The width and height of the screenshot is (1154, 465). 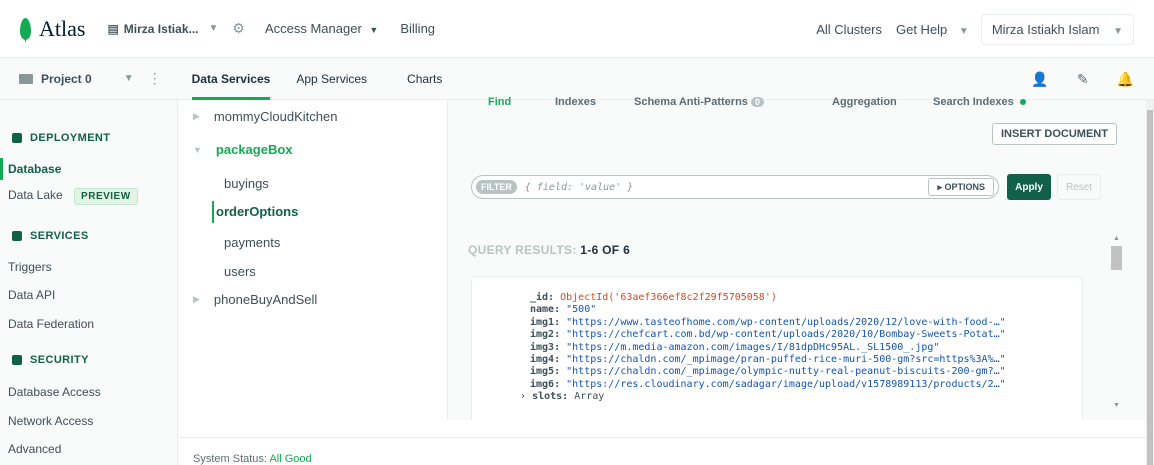 I want to click on tab-search-indexes: Search Indexes, so click(x=979, y=102).